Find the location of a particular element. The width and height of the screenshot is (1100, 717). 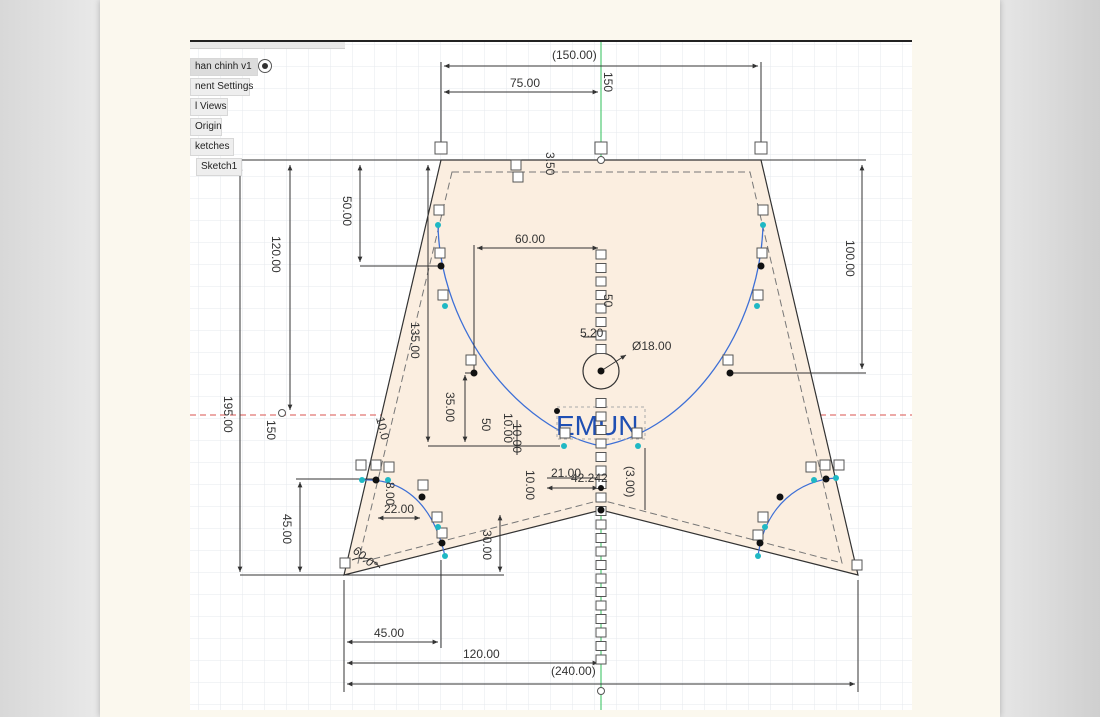

dim-center-top: 150 is located at coordinates (608, 82).